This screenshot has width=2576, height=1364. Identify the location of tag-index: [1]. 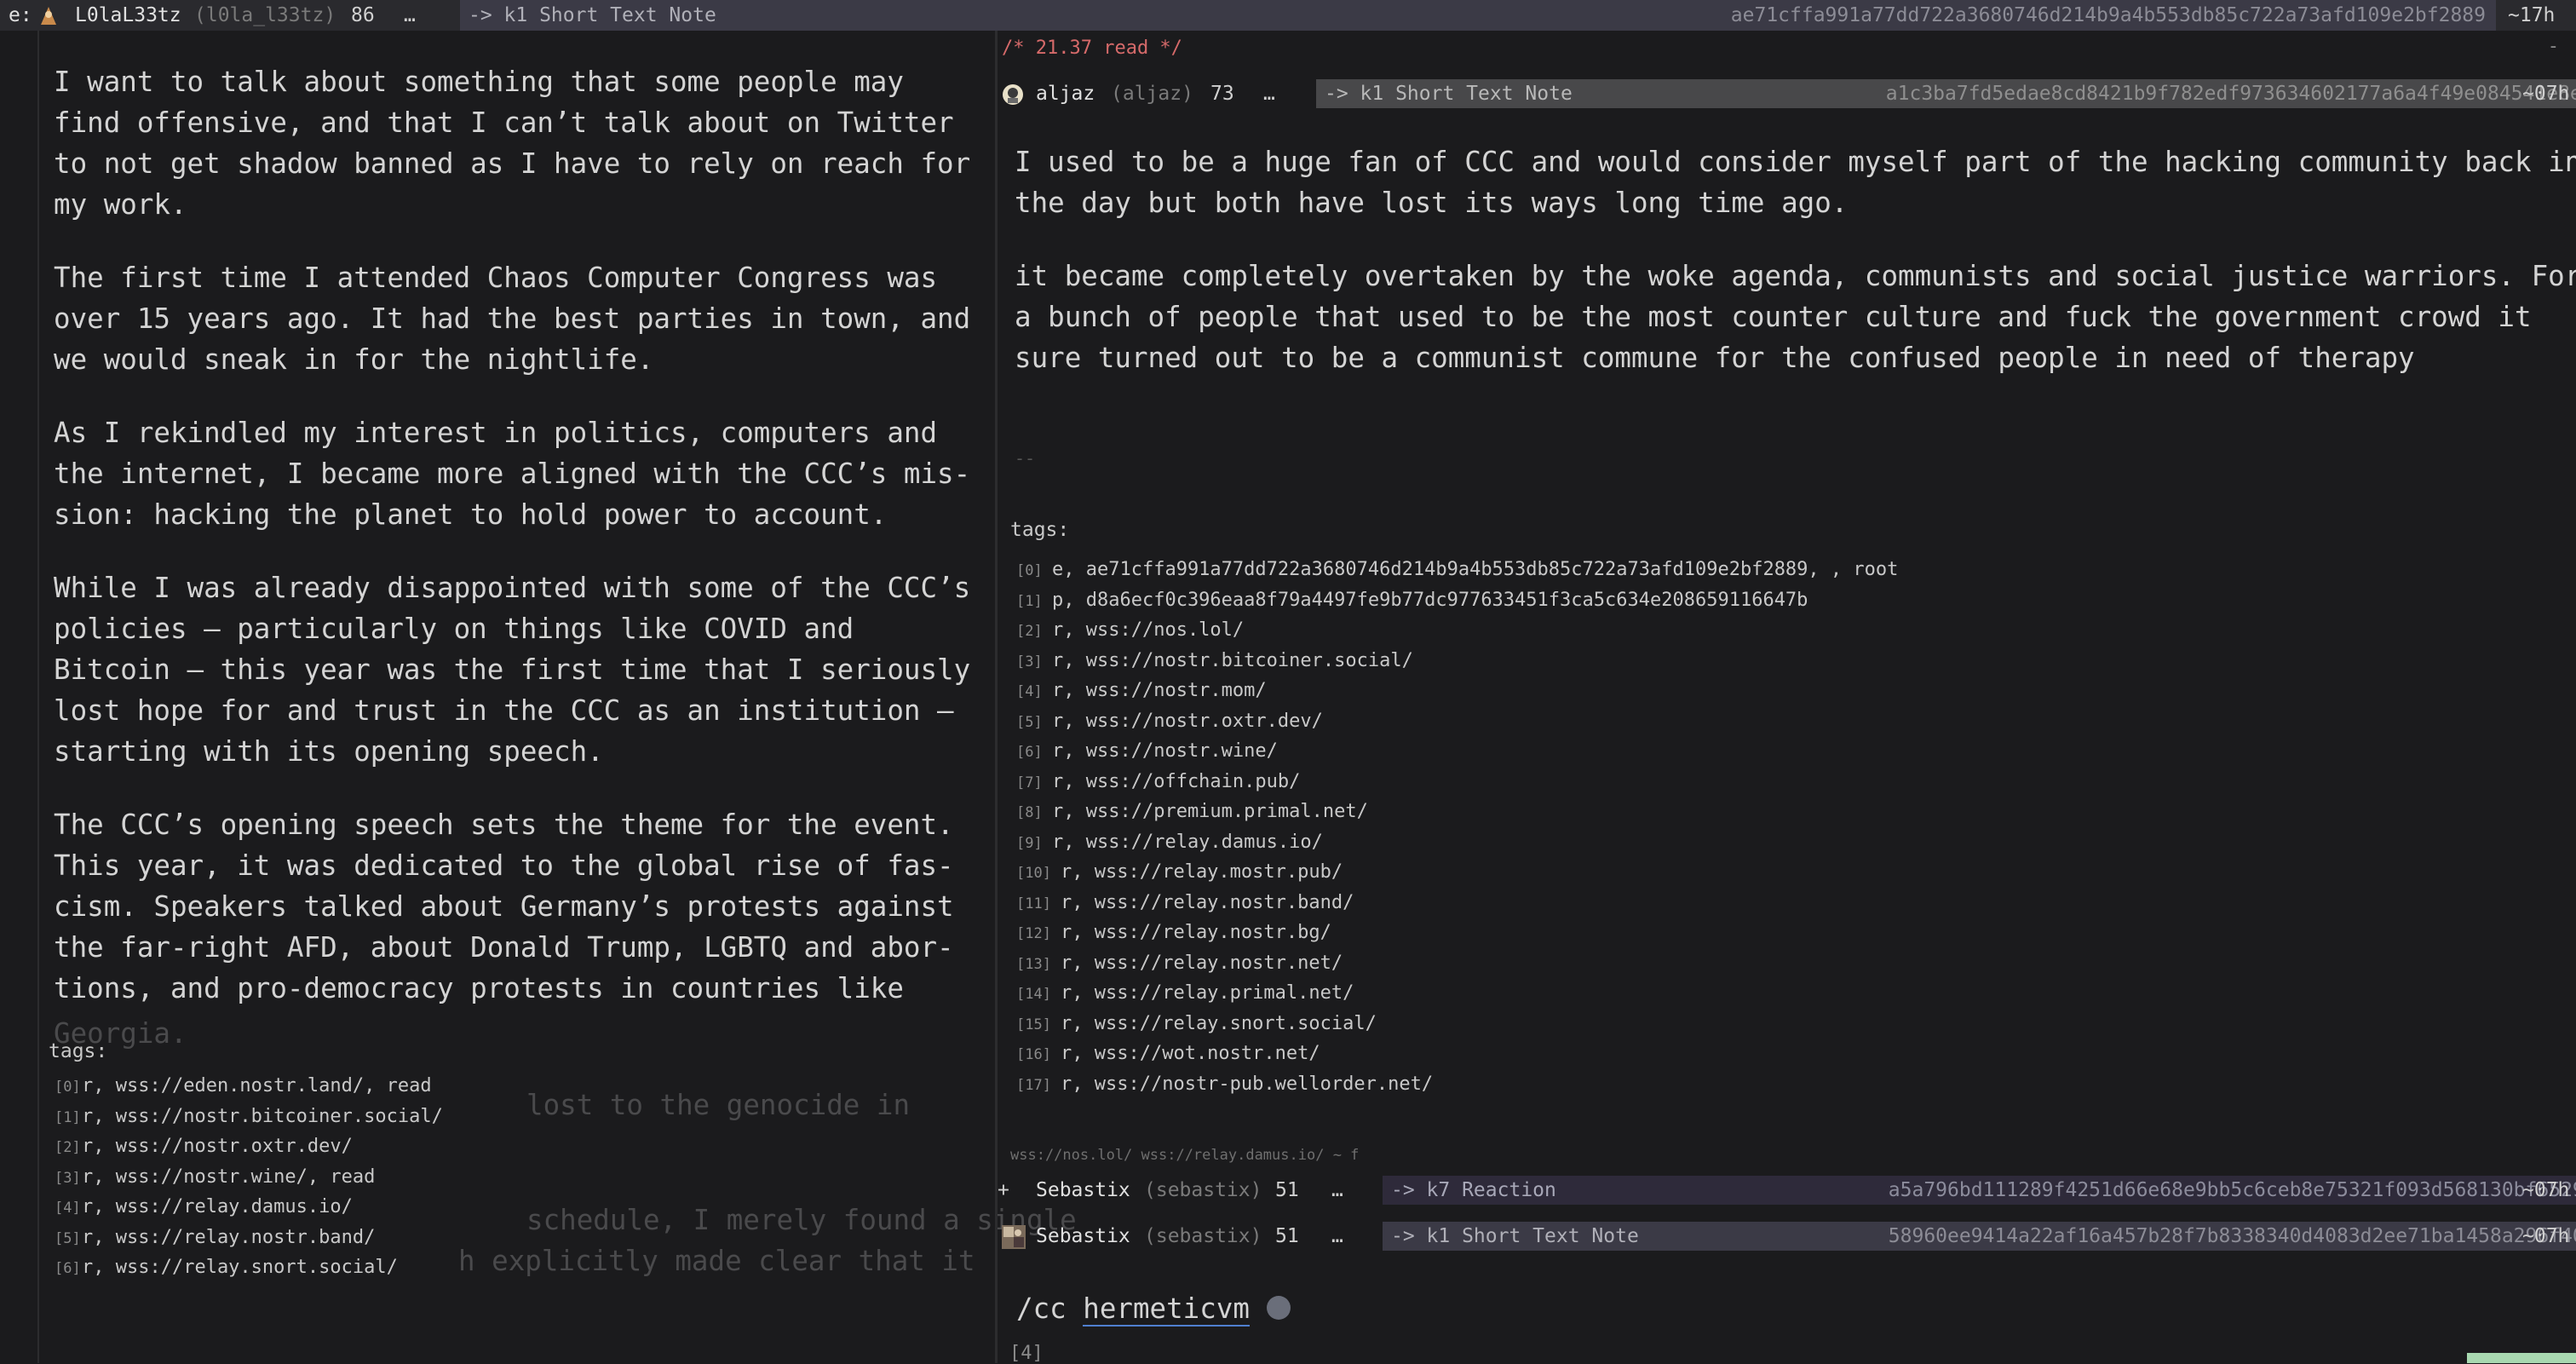
(1030, 601).